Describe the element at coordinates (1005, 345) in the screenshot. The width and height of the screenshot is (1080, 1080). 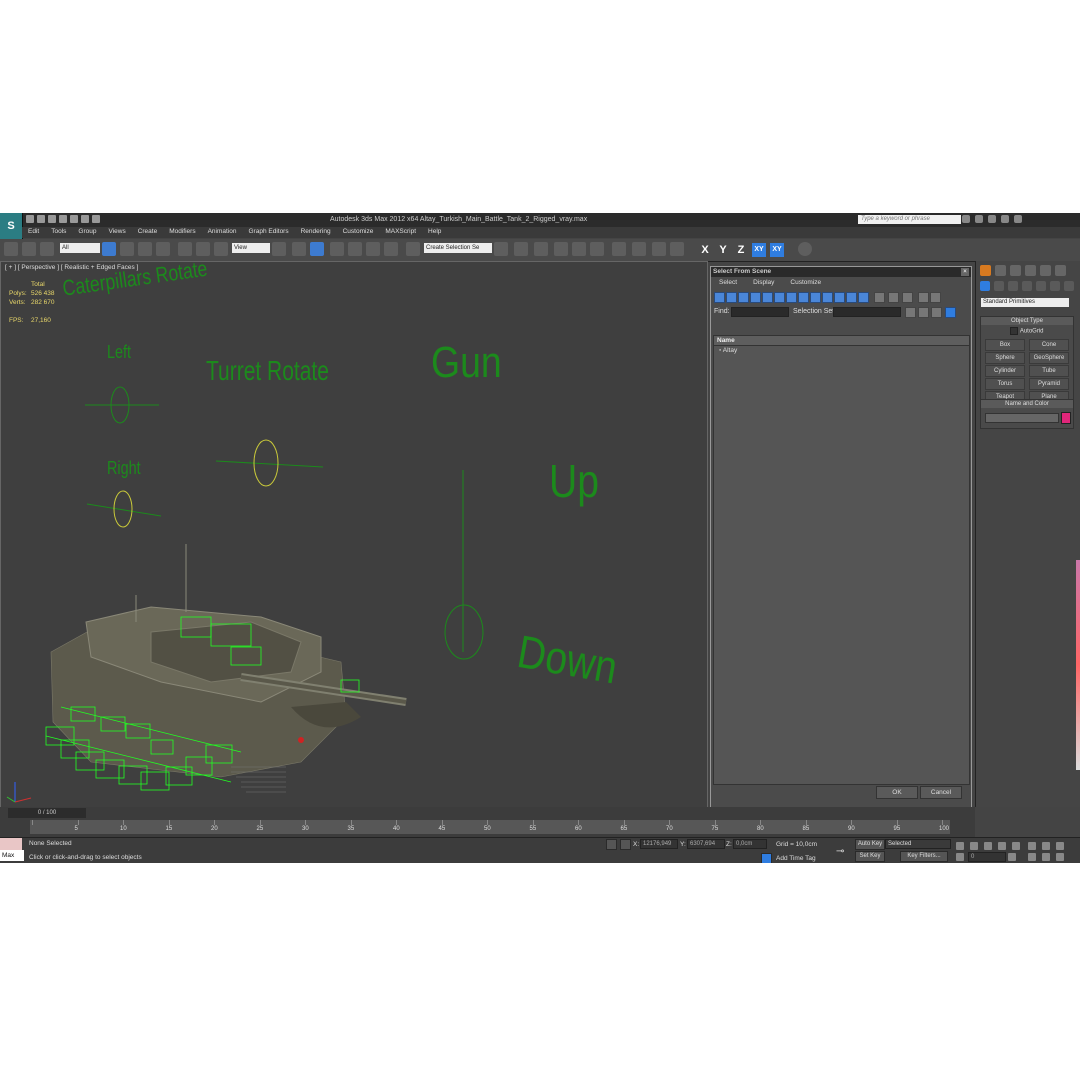
I see `box-button: Box` at that location.